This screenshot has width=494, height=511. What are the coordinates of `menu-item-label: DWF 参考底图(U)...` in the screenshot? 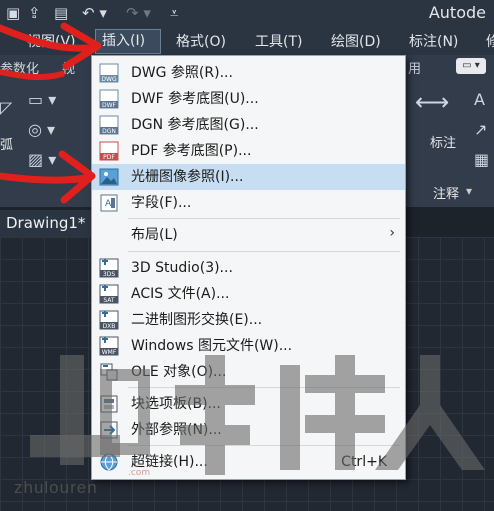 It's located at (195, 99).